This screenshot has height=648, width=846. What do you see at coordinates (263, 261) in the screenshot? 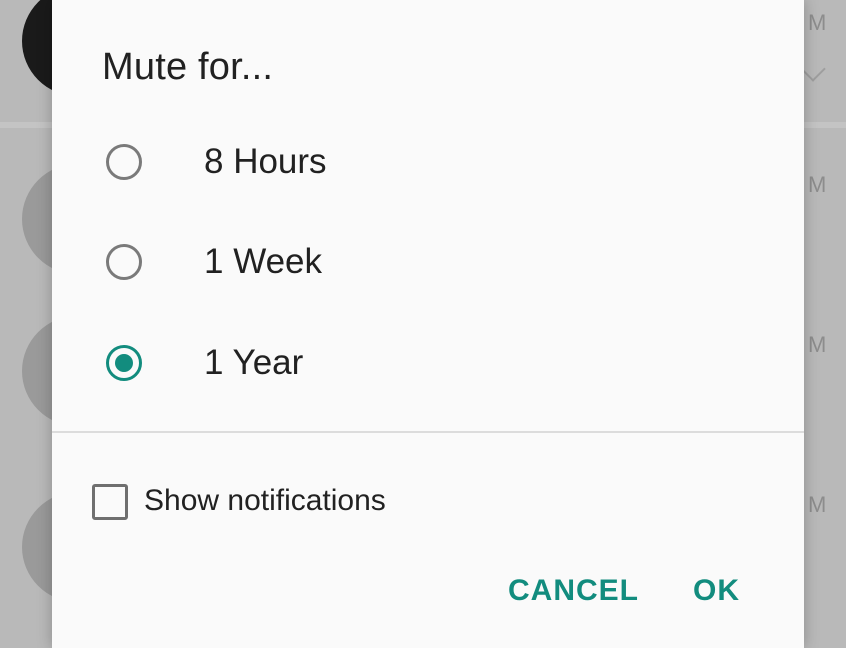
I see `option-label: 1 Week` at bounding box center [263, 261].